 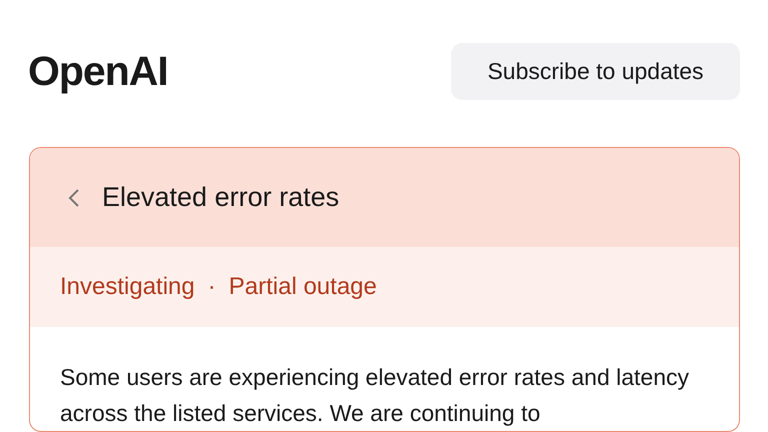 I want to click on back-icon, so click(x=74, y=198).